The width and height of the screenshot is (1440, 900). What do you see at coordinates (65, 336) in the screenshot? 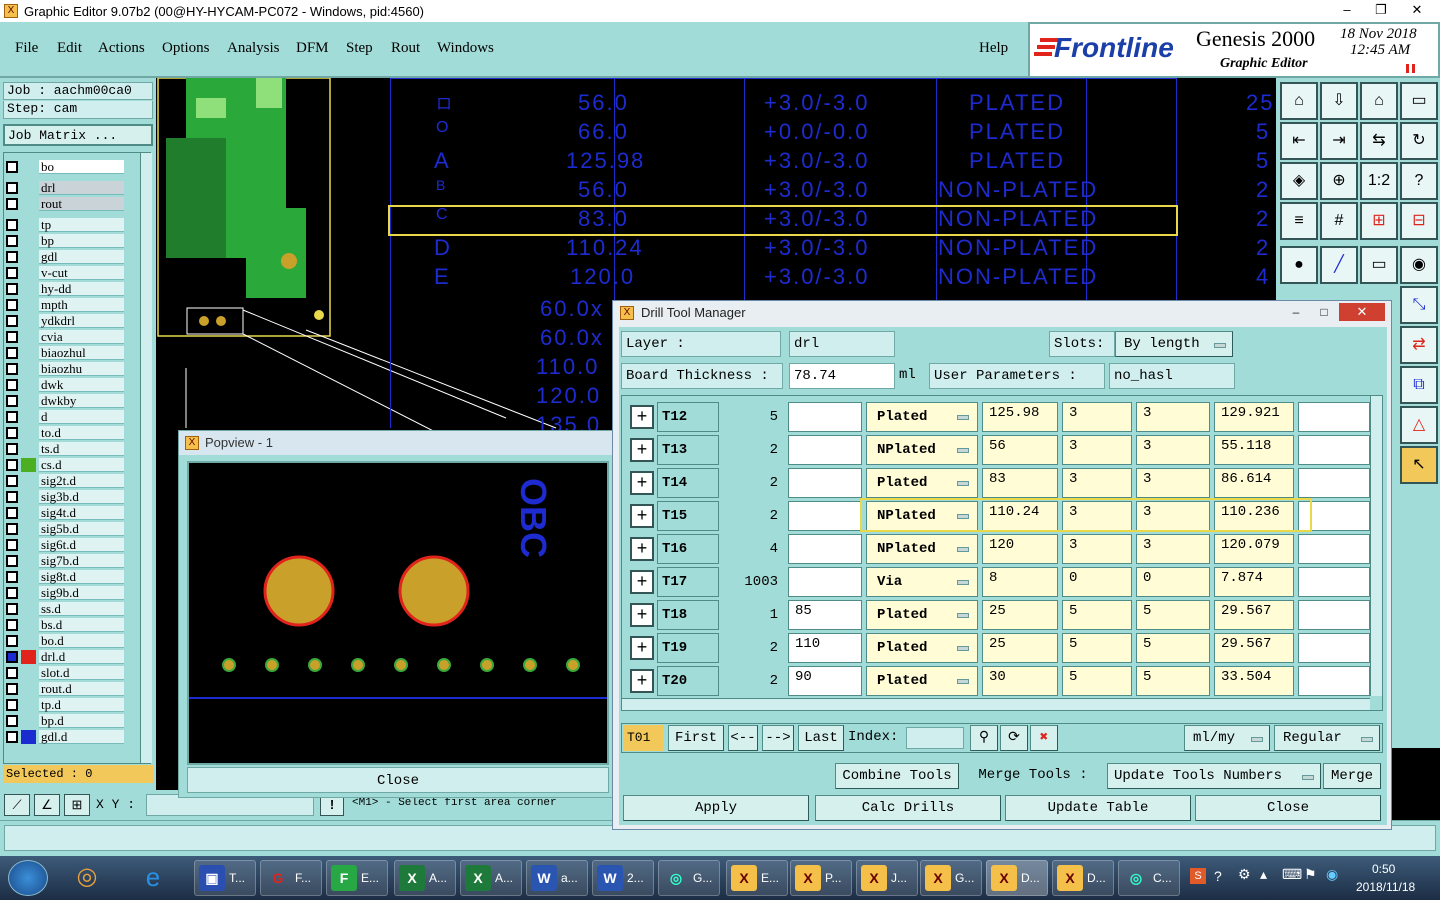
I see `layer-row-cvia: cvia` at bounding box center [65, 336].